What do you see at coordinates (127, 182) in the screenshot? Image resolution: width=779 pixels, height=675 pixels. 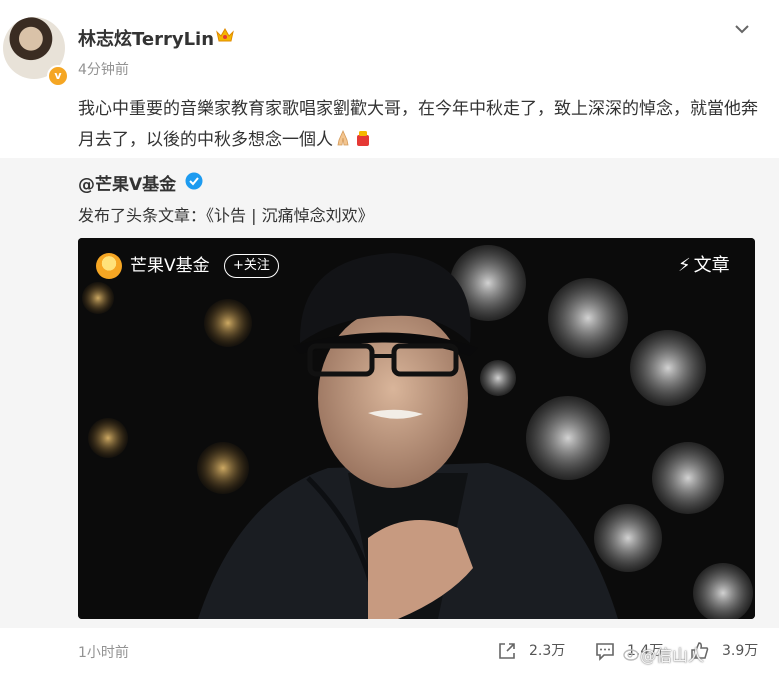 I see `original-author: @芒果V基金` at bounding box center [127, 182].